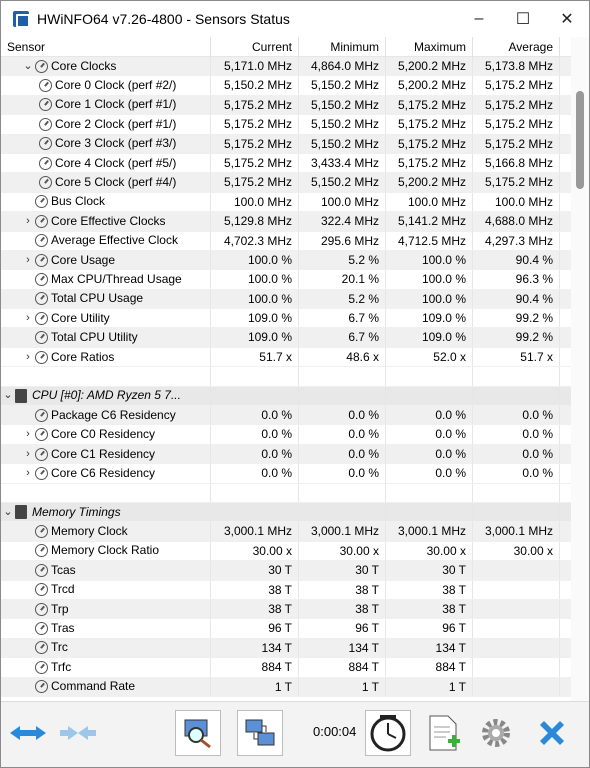 The width and height of the screenshot is (590, 768). I want to click on current-value: 109.0 %, so click(255, 318).